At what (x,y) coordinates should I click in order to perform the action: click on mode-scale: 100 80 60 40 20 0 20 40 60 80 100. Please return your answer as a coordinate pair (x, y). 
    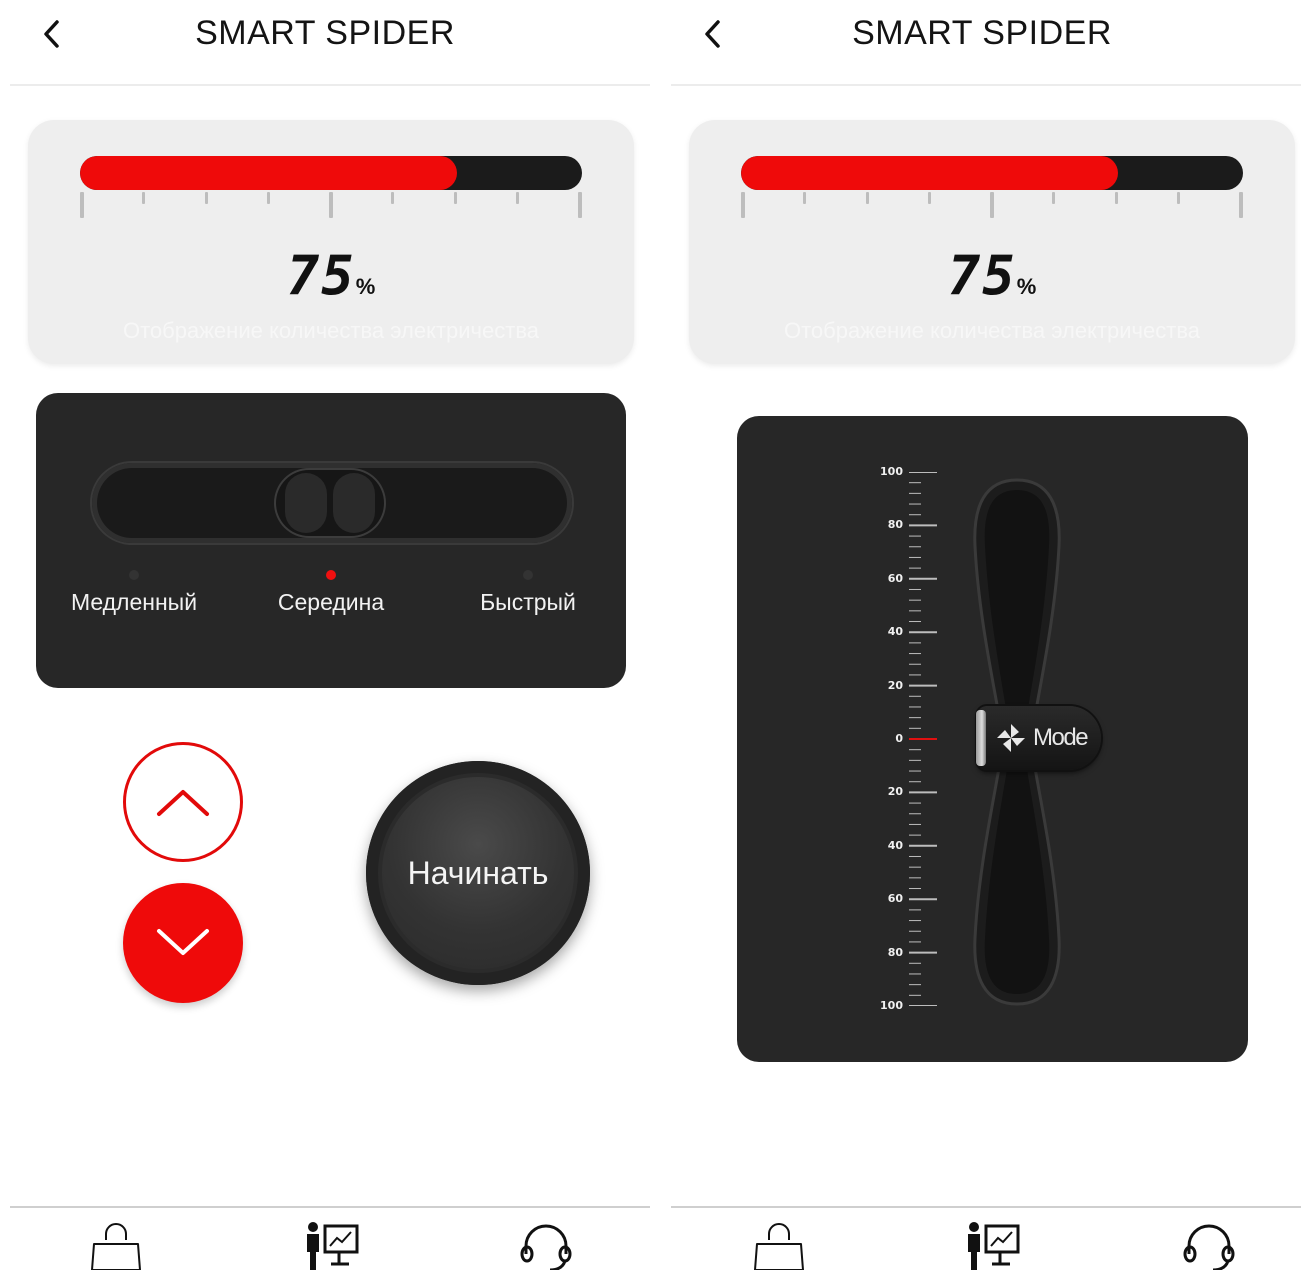
    Looking at the image, I should click on (917, 744).